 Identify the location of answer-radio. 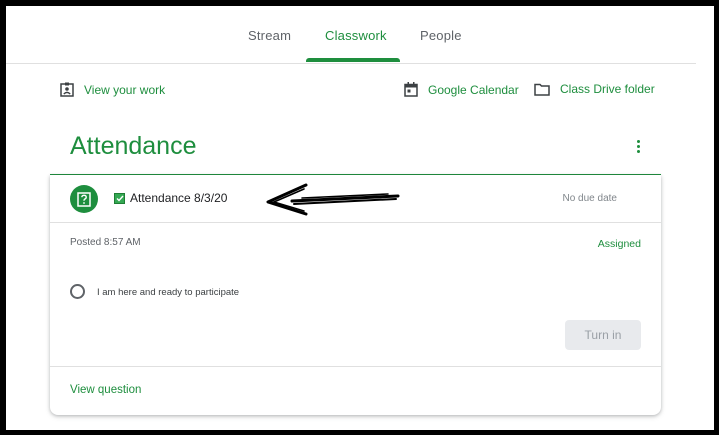
(77, 291).